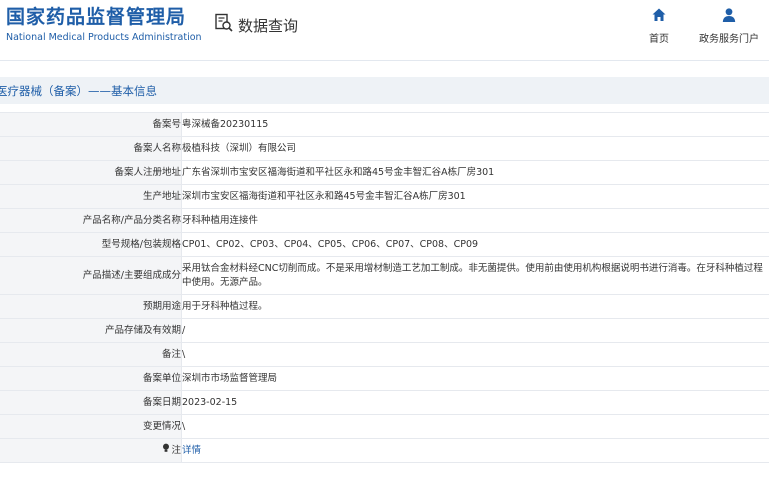 The image size is (769, 482). I want to click on logo-chinese-name: 国家药品监督管理局, so click(96, 17).